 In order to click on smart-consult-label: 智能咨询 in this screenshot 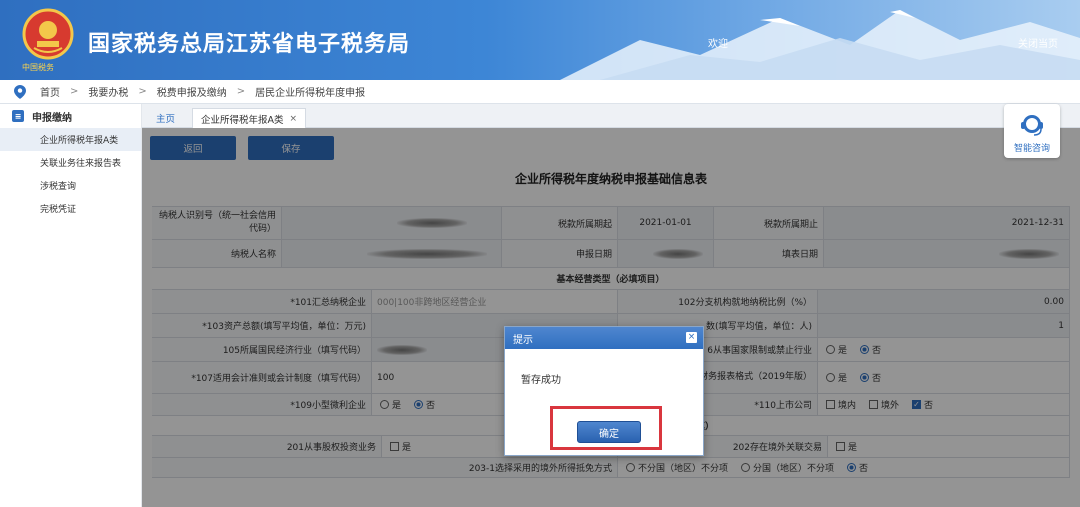, I will do `click(1031, 149)`.